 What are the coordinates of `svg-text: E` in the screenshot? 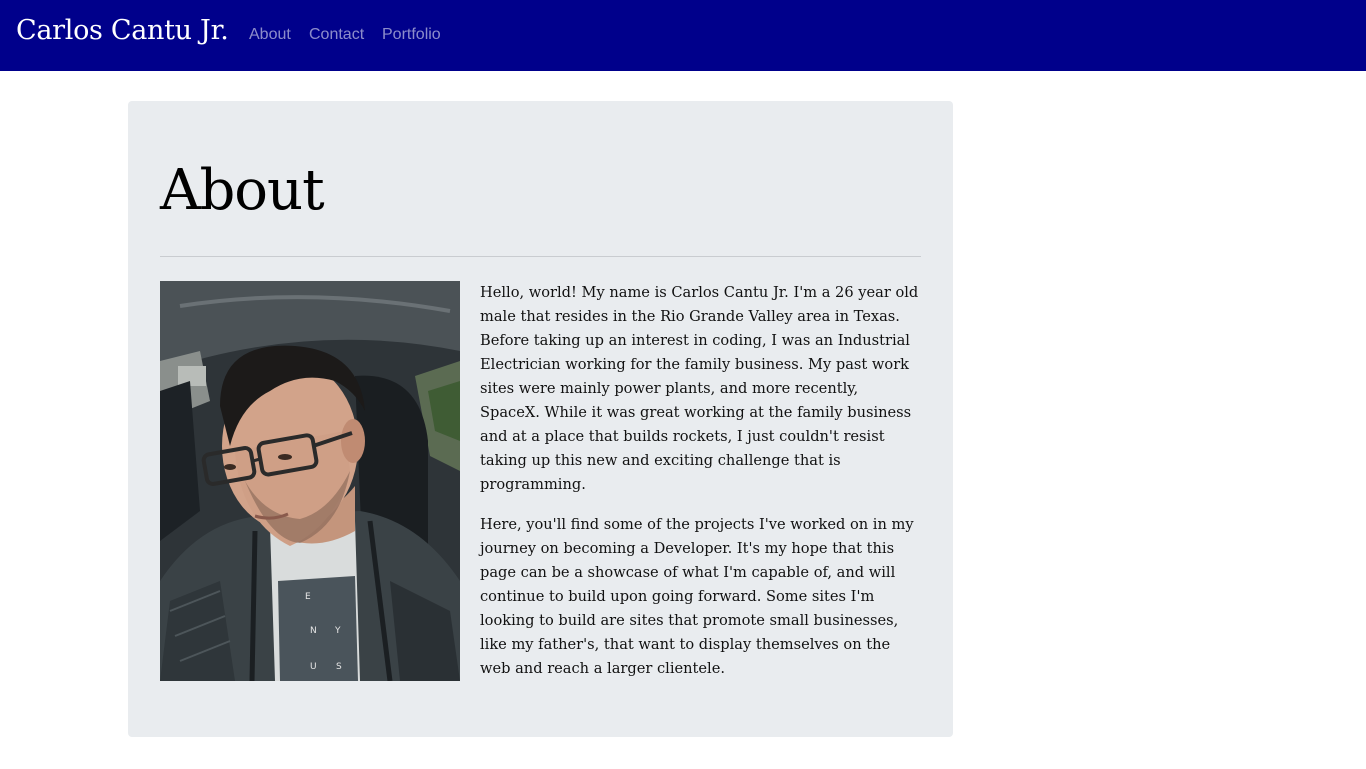 It's located at (308, 597).